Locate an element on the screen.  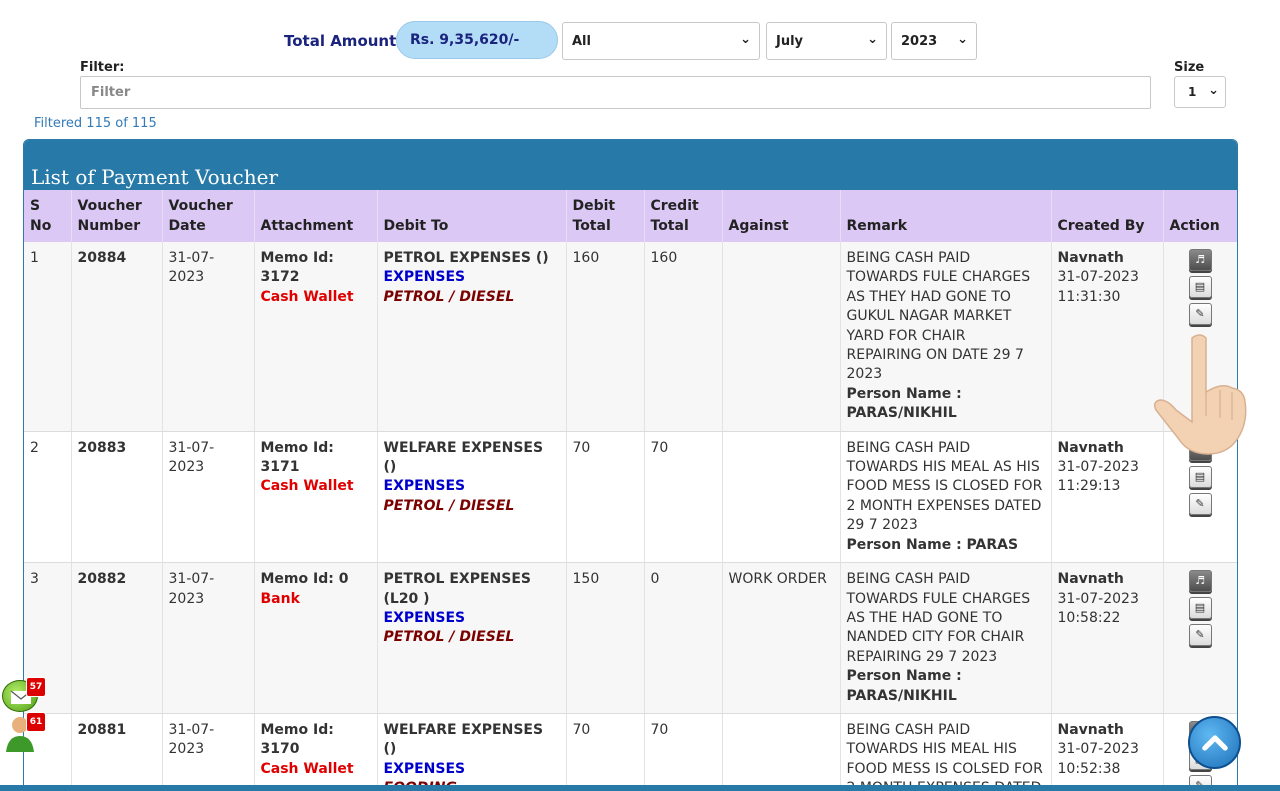
voucher-number: 20881 is located at coordinates (117, 751).